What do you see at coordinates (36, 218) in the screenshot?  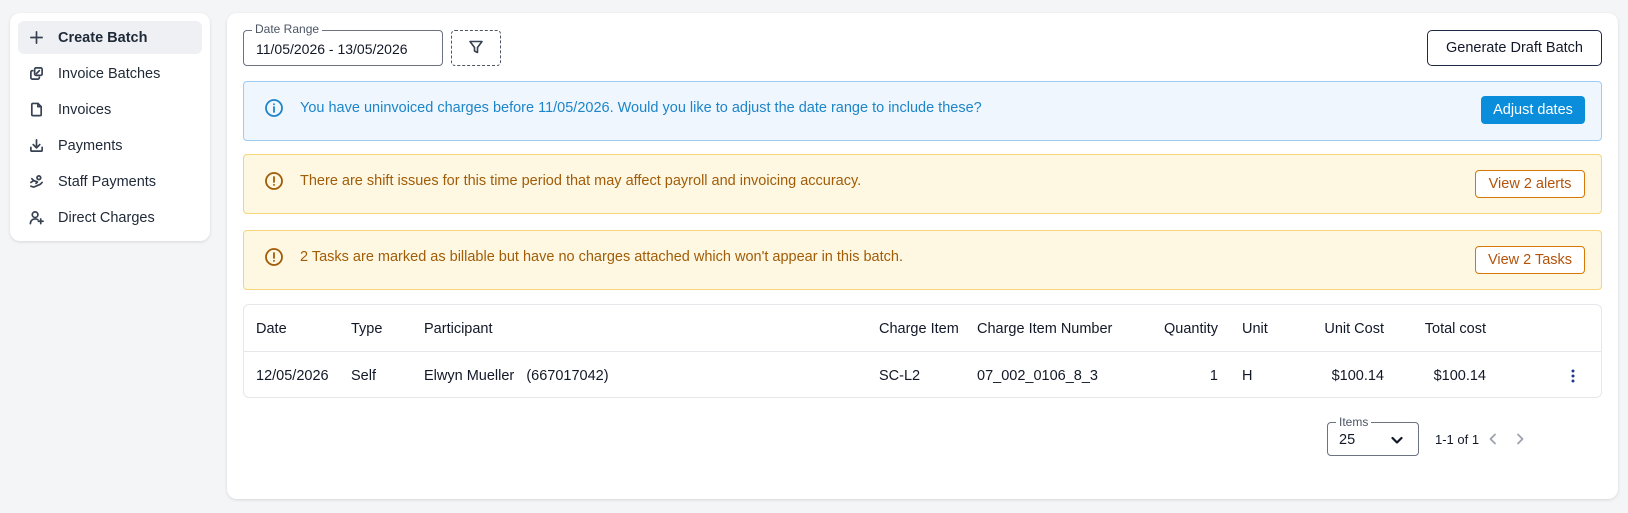 I see `user-plus-icon` at bounding box center [36, 218].